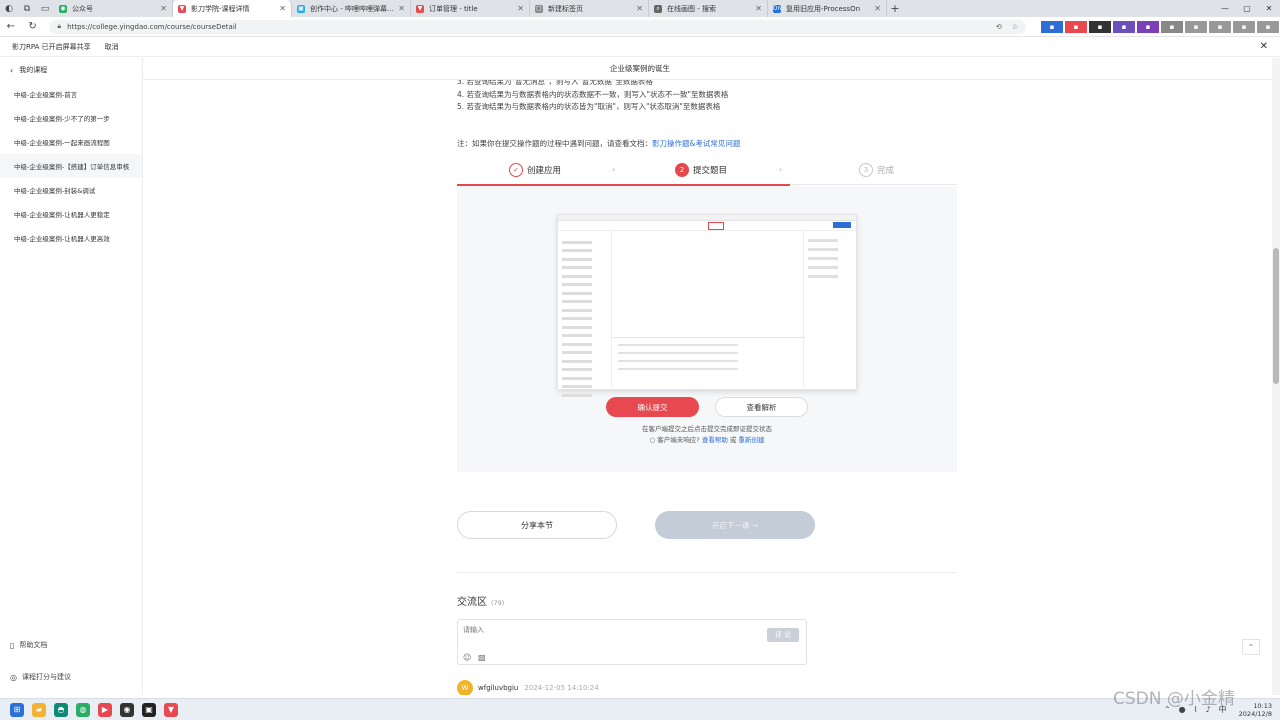  I want to click on chevron-right-icon: ›, so click(781, 169).